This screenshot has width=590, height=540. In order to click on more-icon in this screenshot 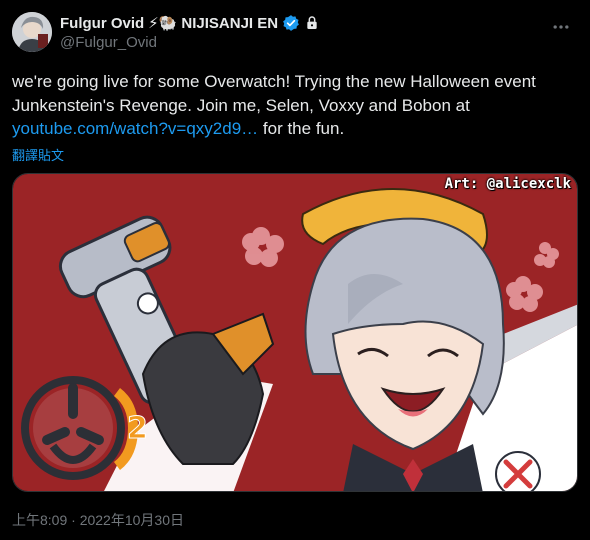, I will do `click(561, 29)`.